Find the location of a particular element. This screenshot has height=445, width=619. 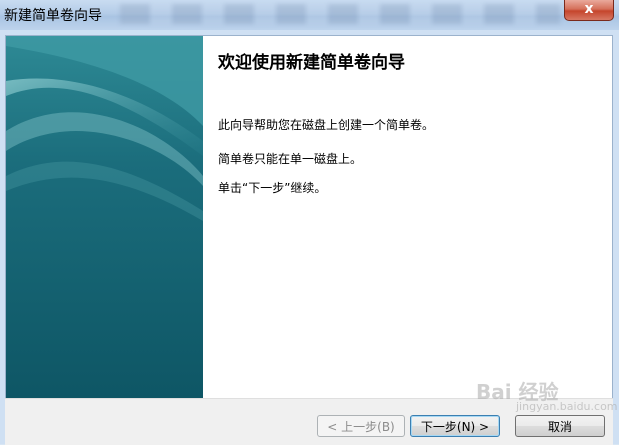

close-button: x is located at coordinates (589, 10).